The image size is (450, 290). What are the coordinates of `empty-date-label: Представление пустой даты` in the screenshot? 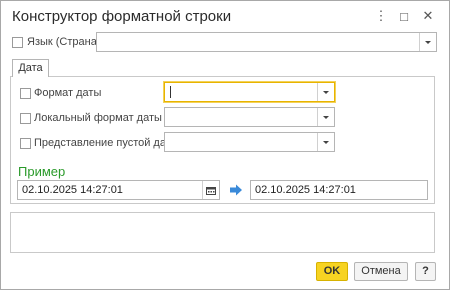 It's located at (106, 143).